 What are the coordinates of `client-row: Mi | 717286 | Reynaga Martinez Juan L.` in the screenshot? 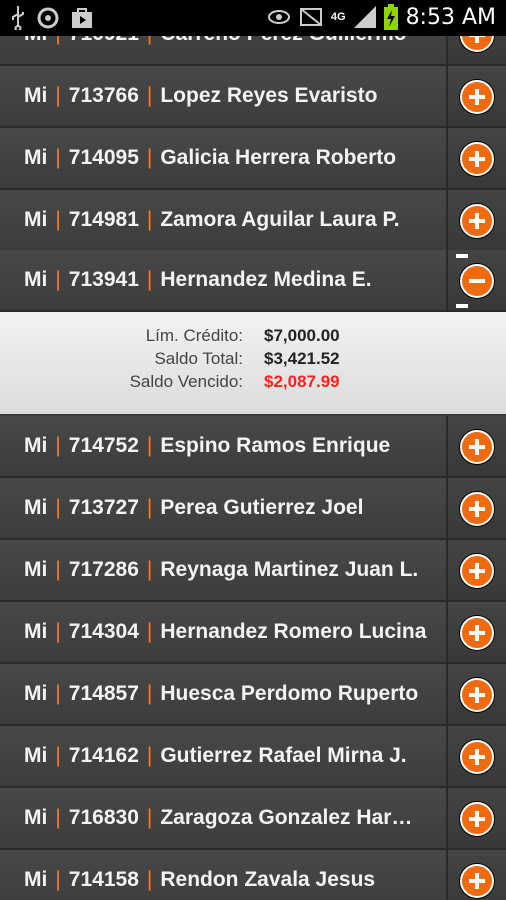 It's located at (253, 571).